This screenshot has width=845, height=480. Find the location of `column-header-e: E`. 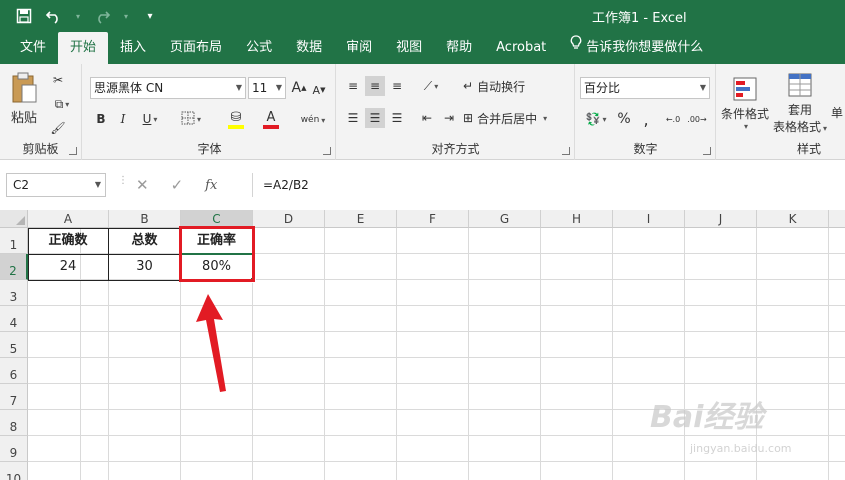

column-header-e: E is located at coordinates (361, 219).